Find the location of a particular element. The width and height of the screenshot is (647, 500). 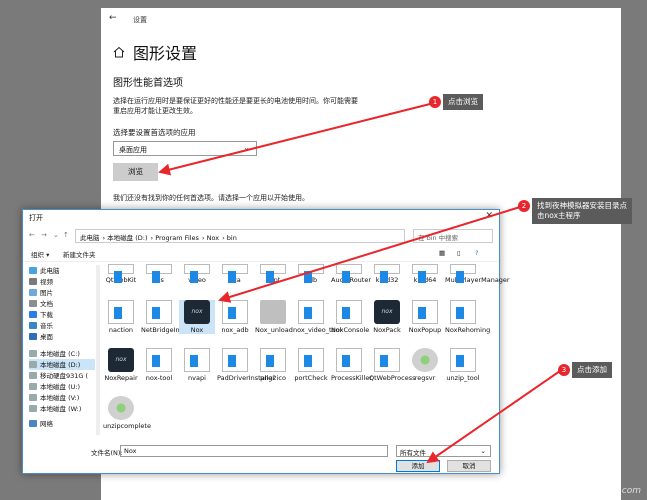

arrow-to-nox is located at coordinates (369, 254).